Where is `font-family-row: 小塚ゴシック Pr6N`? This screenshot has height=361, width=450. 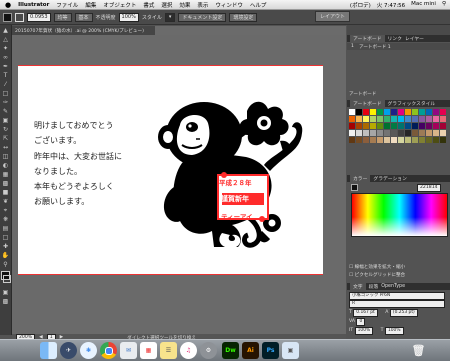
font-family-row: 小塚ゴシック Pr6N is located at coordinates (398, 296).